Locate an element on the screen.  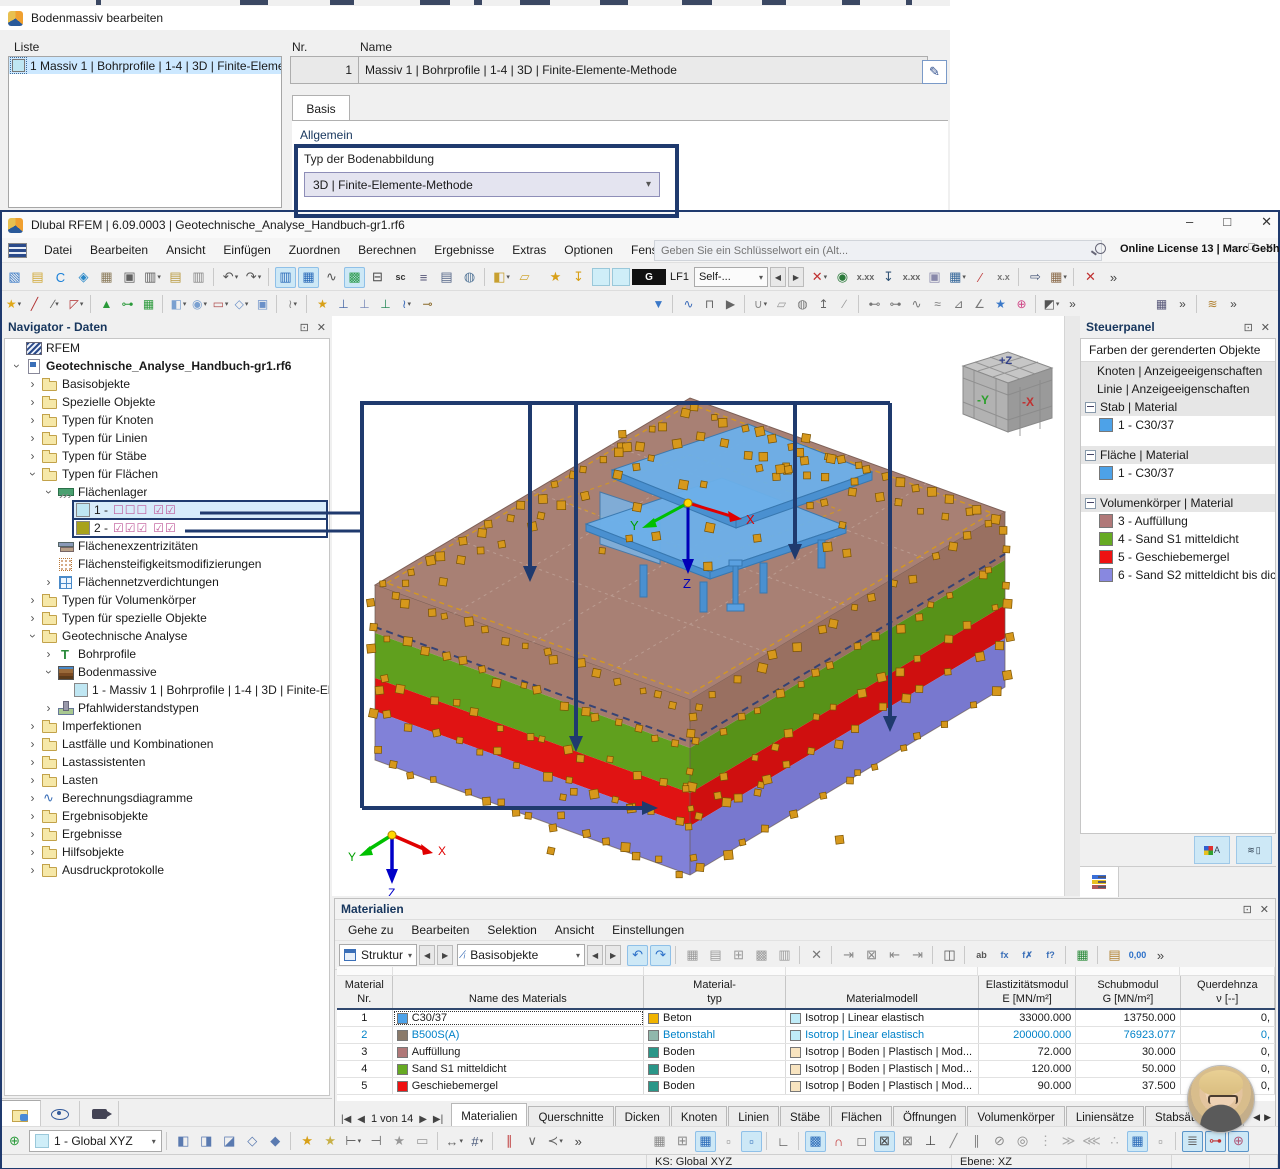
diagram-toggle: ∿ is located at coordinates (331, 277).